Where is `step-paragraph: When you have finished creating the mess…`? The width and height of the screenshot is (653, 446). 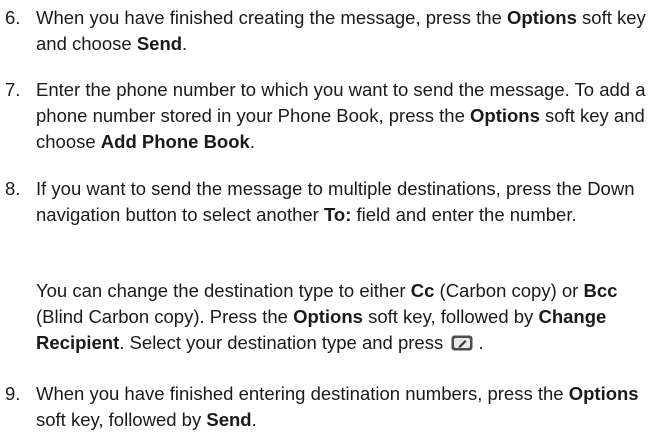
step-paragraph: When you have finished creating the mess… is located at coordinates (343, 31).